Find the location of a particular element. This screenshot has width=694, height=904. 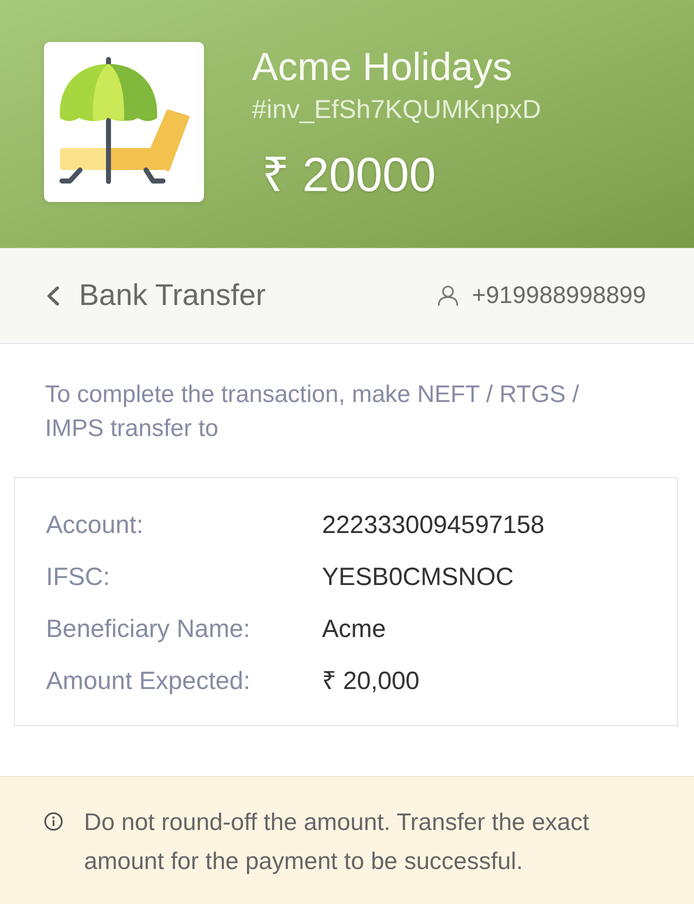

detail-value: ₹ 20,000 is located at coordinates (371, 681).